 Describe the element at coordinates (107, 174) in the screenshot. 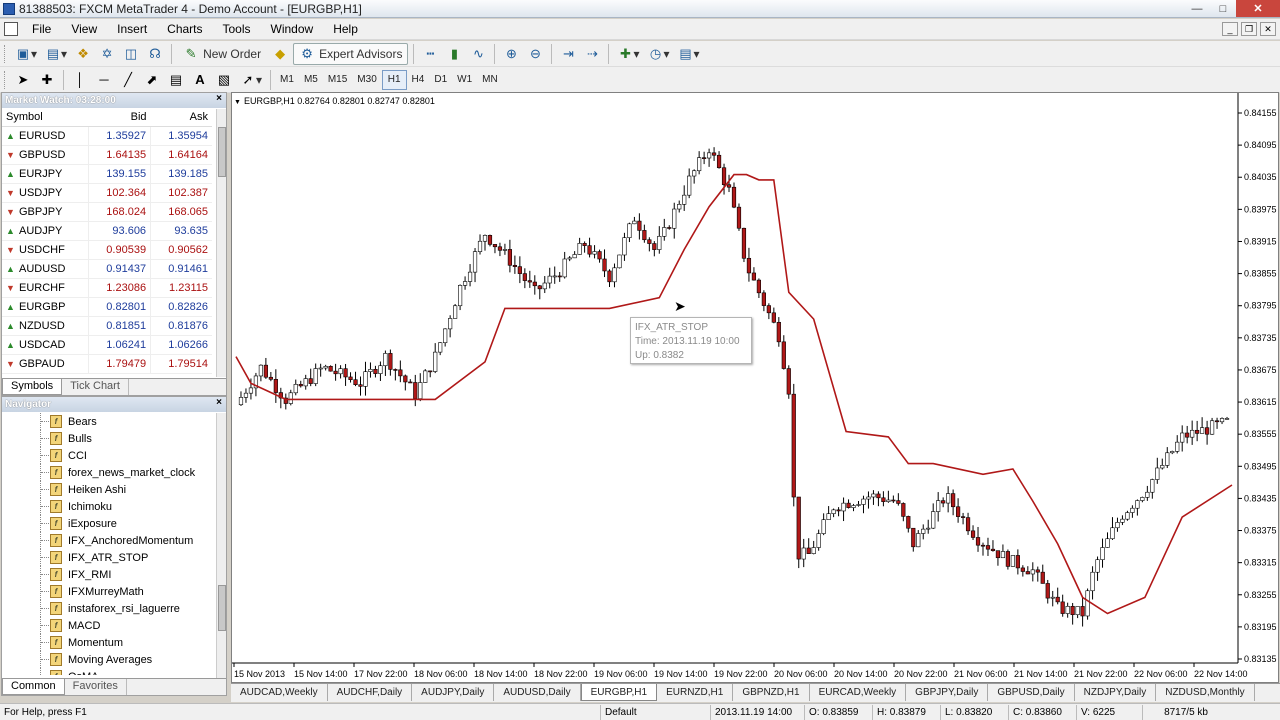

I see `table-row: ▲ EURJPY 139.155 139.185` at that location.